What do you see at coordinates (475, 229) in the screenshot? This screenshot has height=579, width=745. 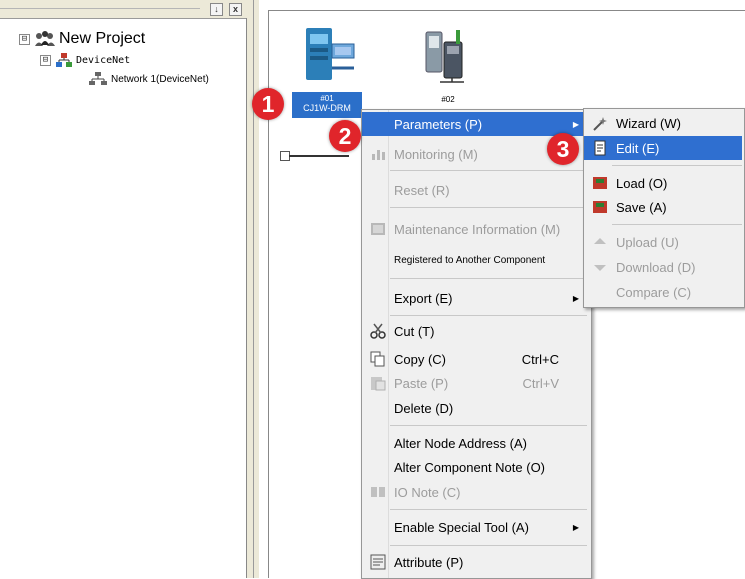 I see `menu-item-maintenance: Maintenance Information (M)` at bounding box center [475, 229].